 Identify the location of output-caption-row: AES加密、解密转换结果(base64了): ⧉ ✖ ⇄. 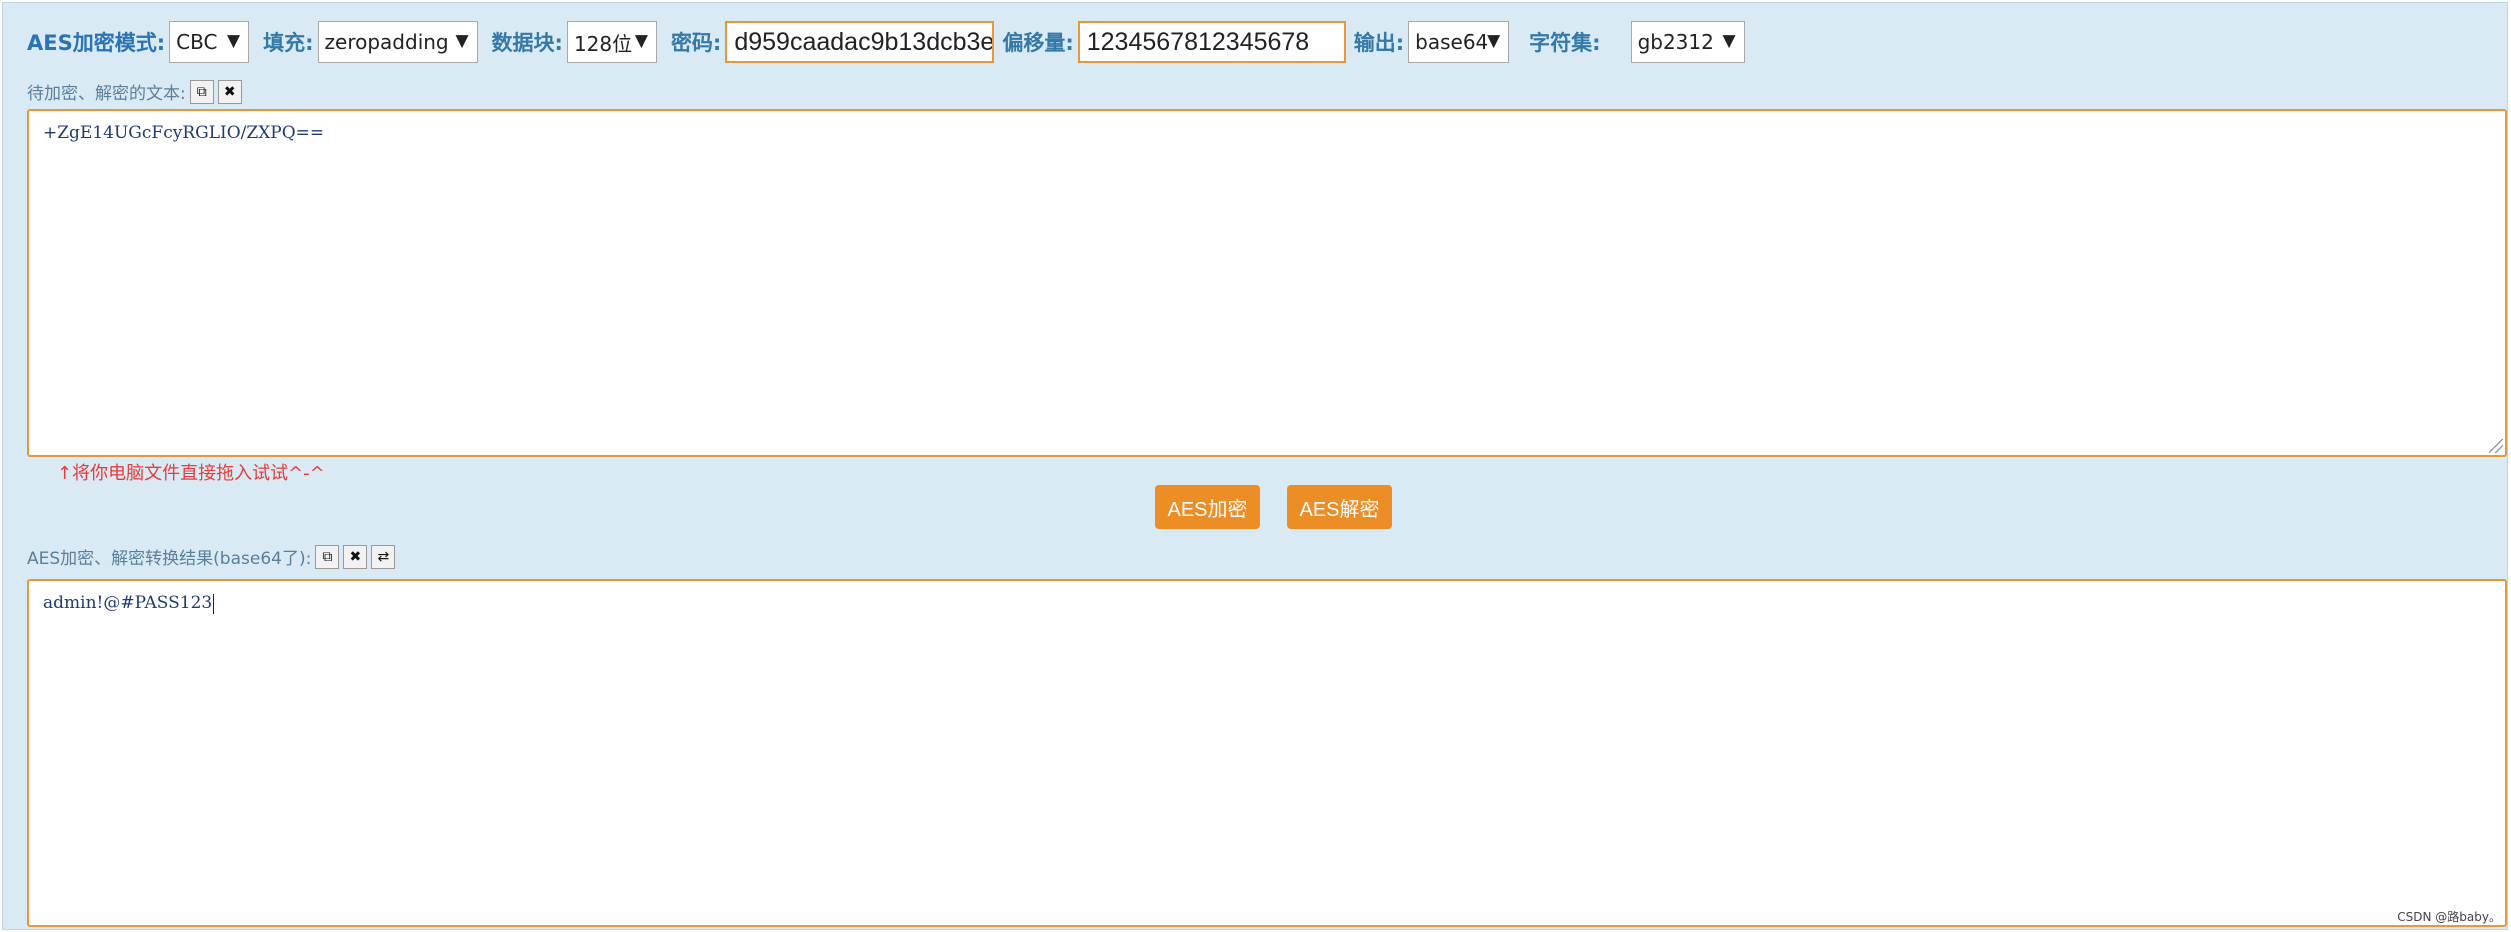
(211, 556).